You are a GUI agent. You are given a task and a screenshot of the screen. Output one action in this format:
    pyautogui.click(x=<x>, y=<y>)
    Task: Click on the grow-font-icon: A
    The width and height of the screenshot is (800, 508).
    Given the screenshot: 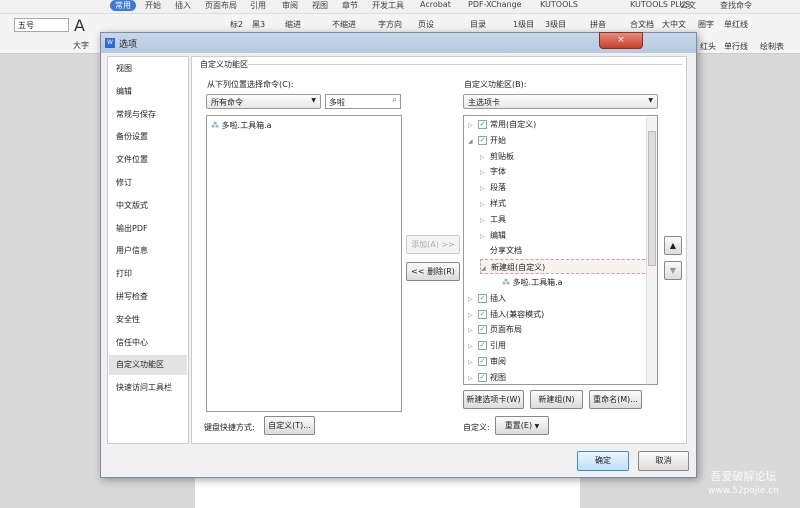 What is the action you would take?
    pyautogui.click(x=79, y=25)
    